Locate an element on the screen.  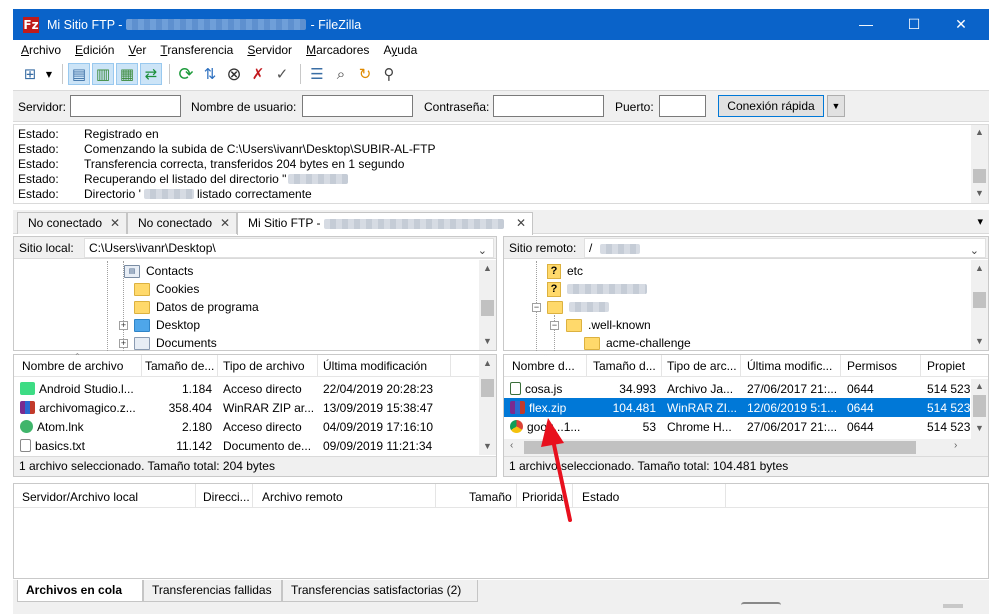
collapse-icon: − is located at coordinates (536, 307).